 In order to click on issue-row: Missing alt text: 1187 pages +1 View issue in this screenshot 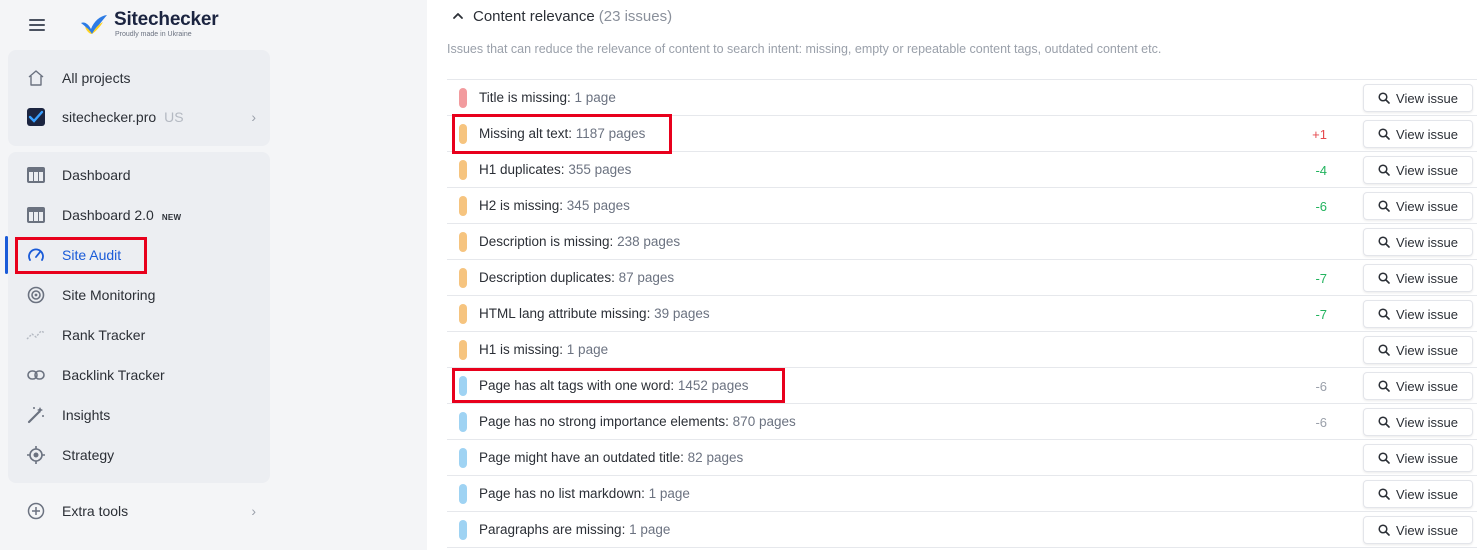, I will do `click(962, 134)`.